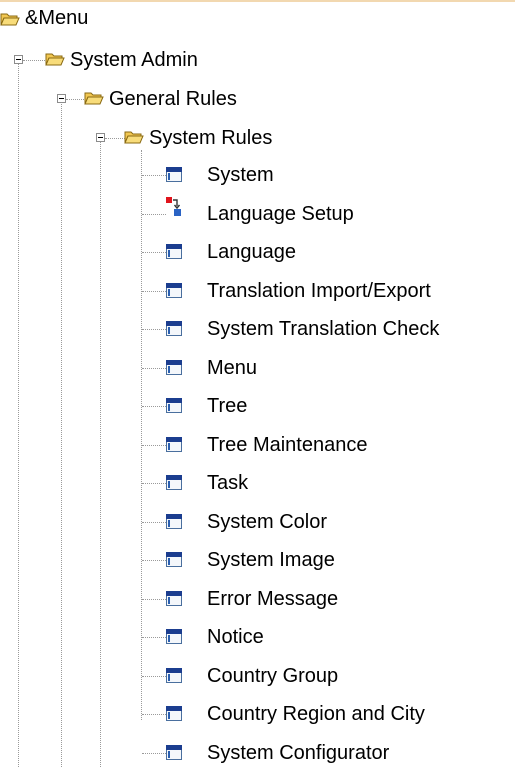  I want to click on tree-item-label: System, so click(240, 175).